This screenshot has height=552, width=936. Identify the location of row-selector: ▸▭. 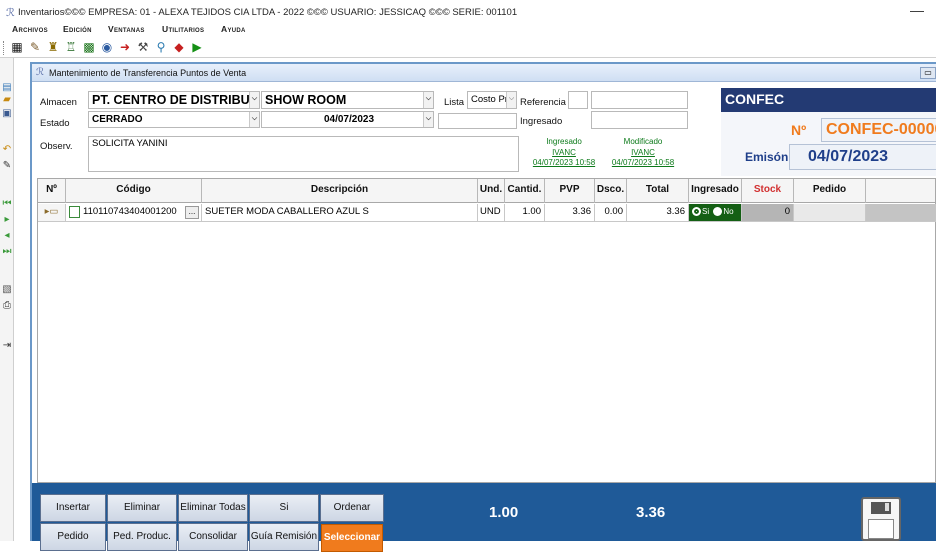
(52, 213).